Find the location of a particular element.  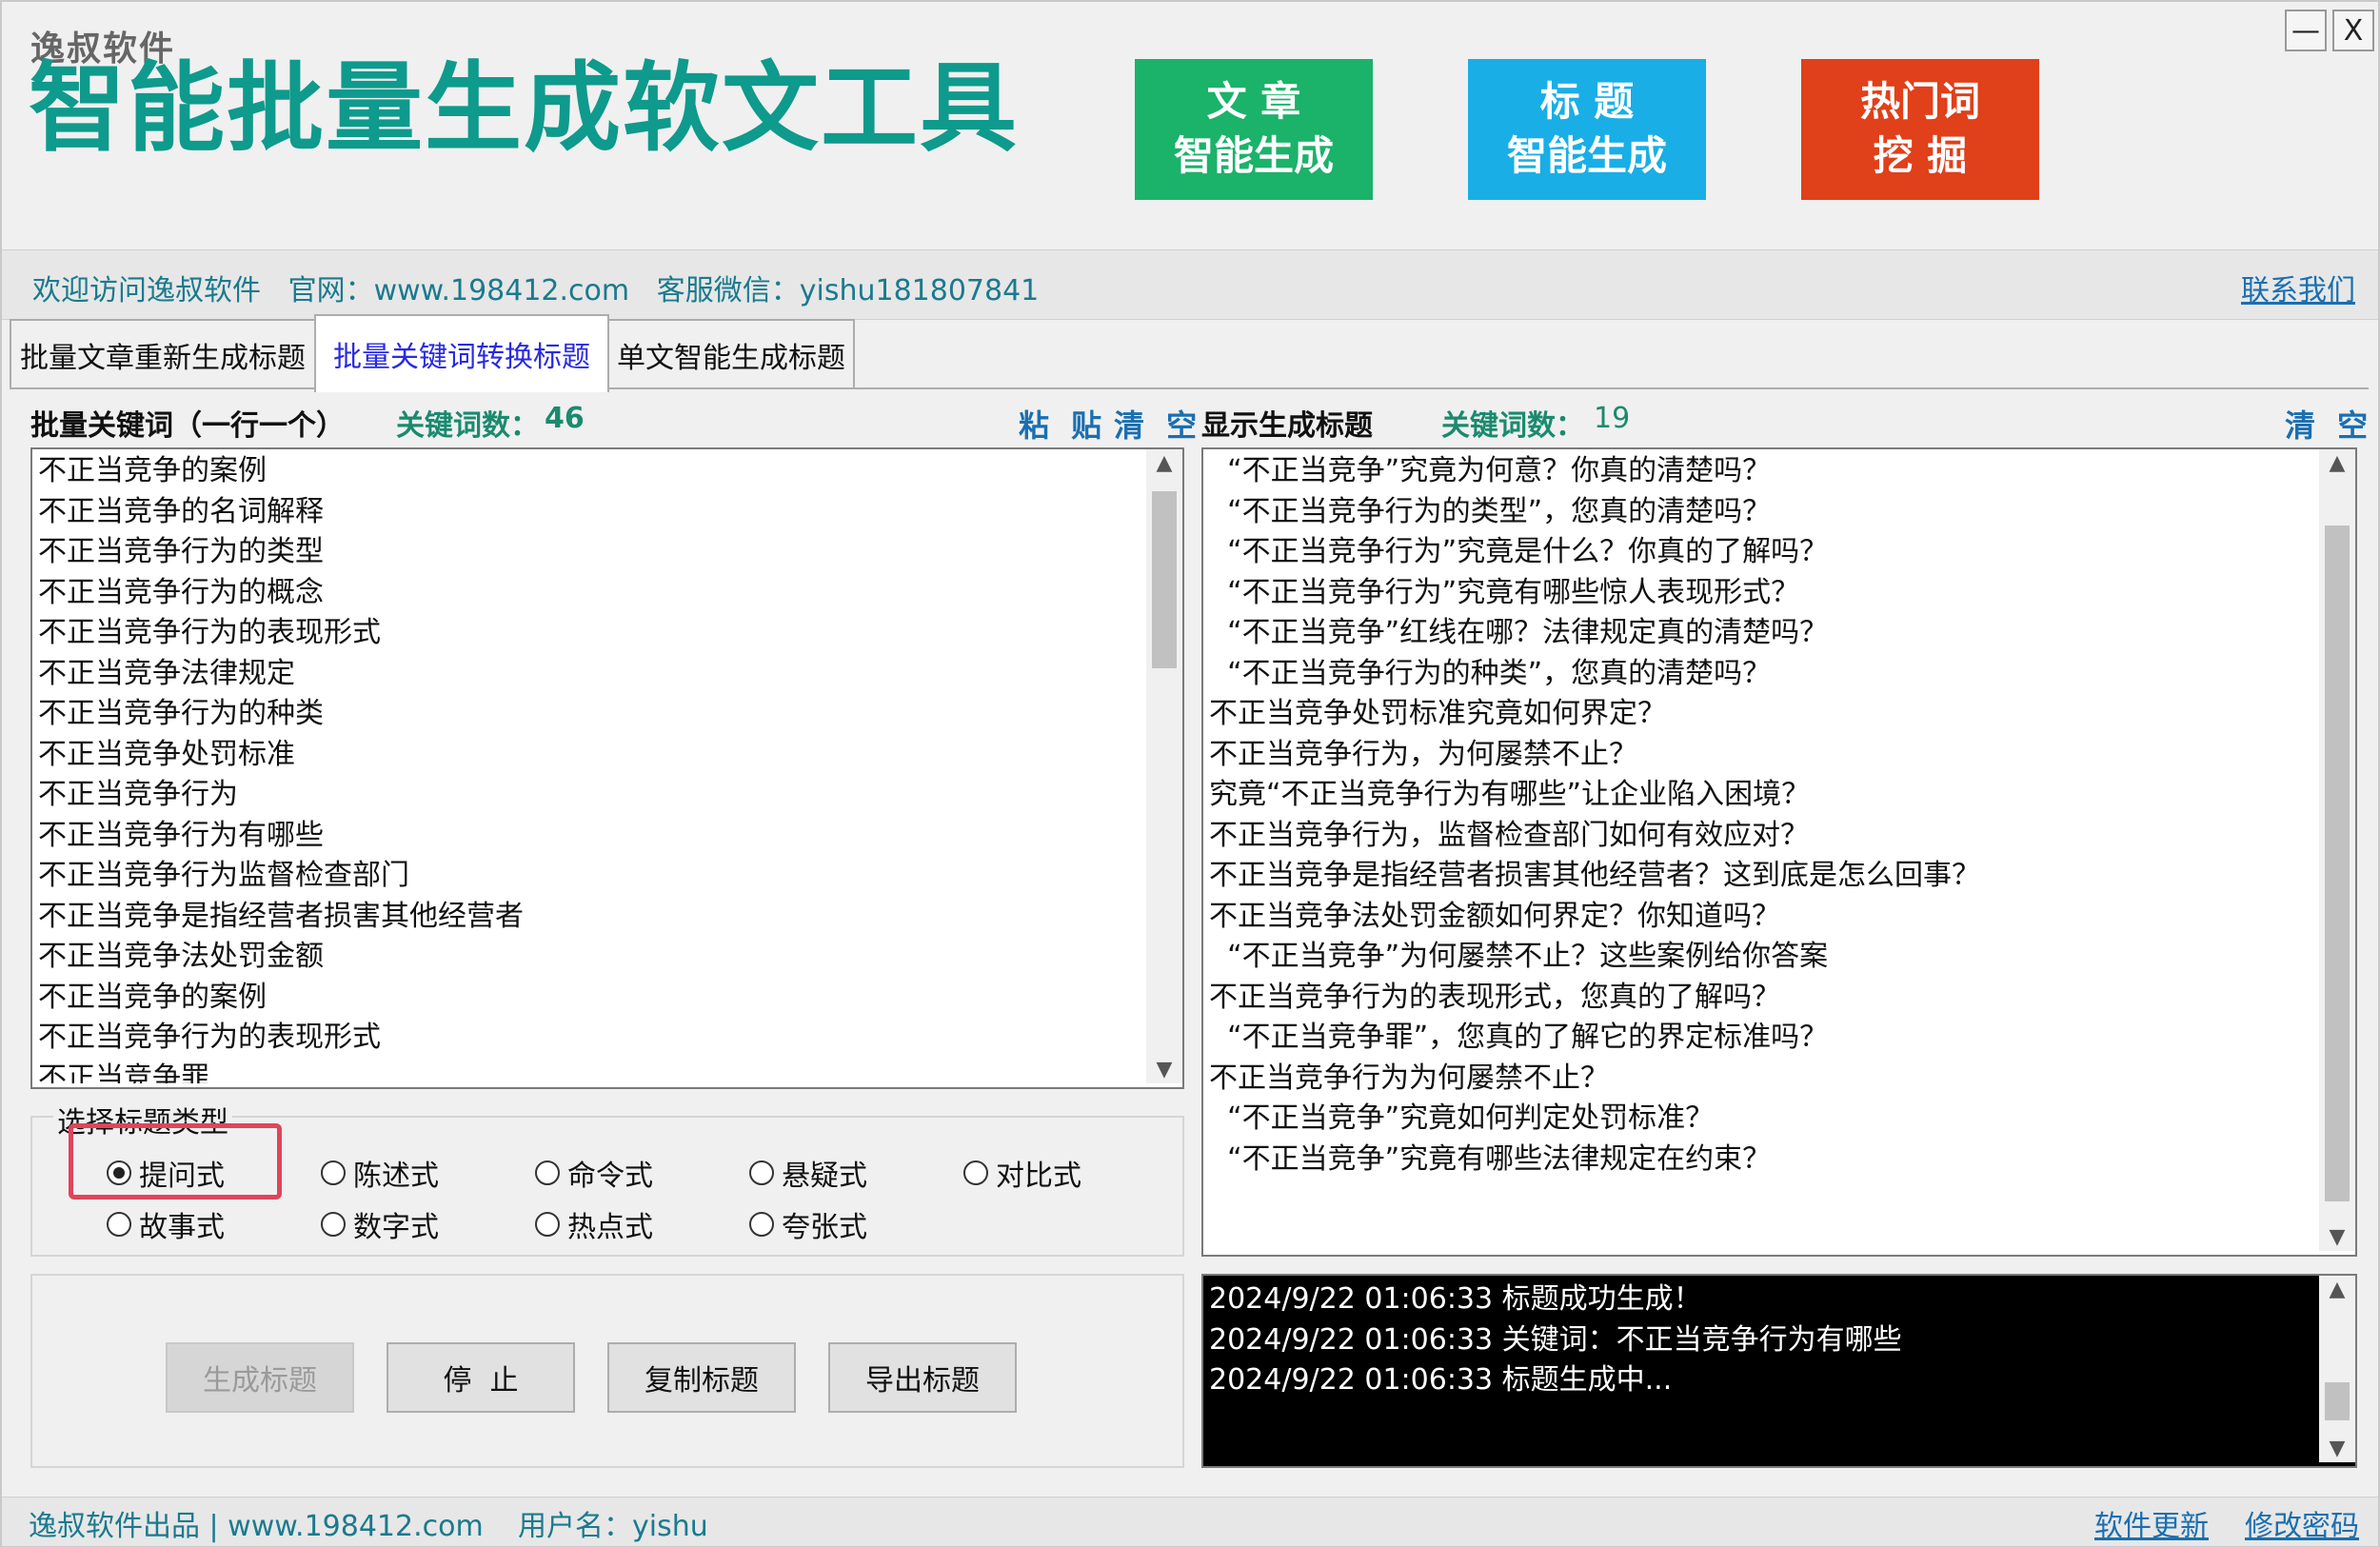

keyword-line: 不正当竞争行为的种类 is located at coordinates (181, 713).